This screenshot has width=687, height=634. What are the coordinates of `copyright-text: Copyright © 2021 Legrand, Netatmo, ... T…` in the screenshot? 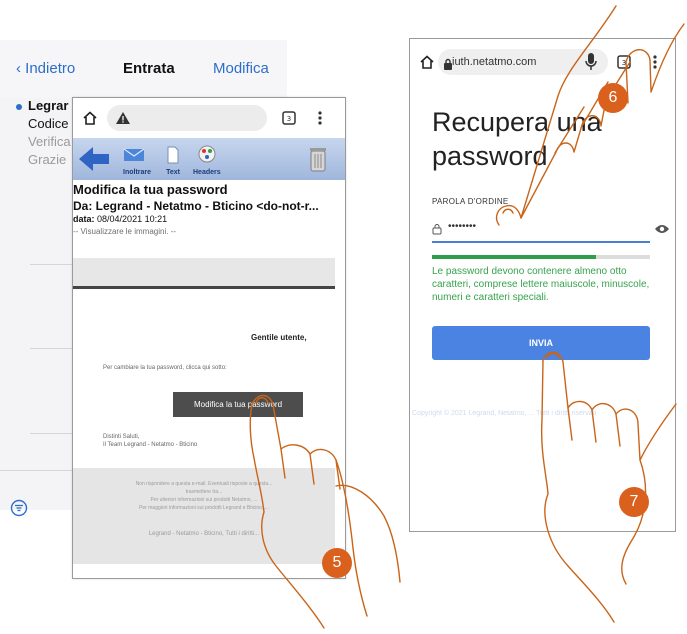 It's located at (504, 413).